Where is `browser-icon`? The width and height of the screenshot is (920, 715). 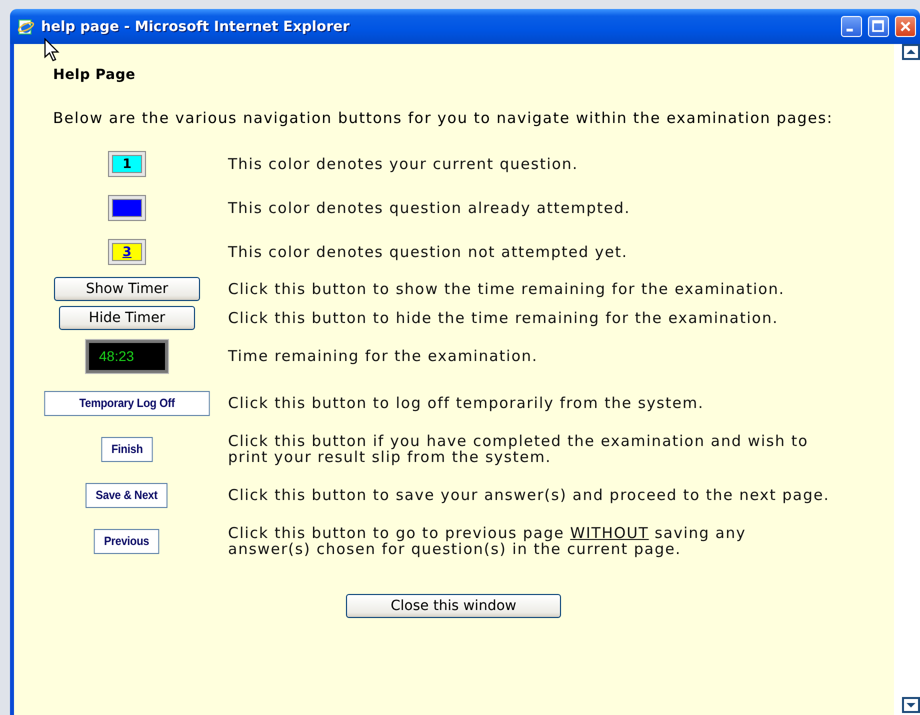
browser-icon is located at coordinates (26, 27).